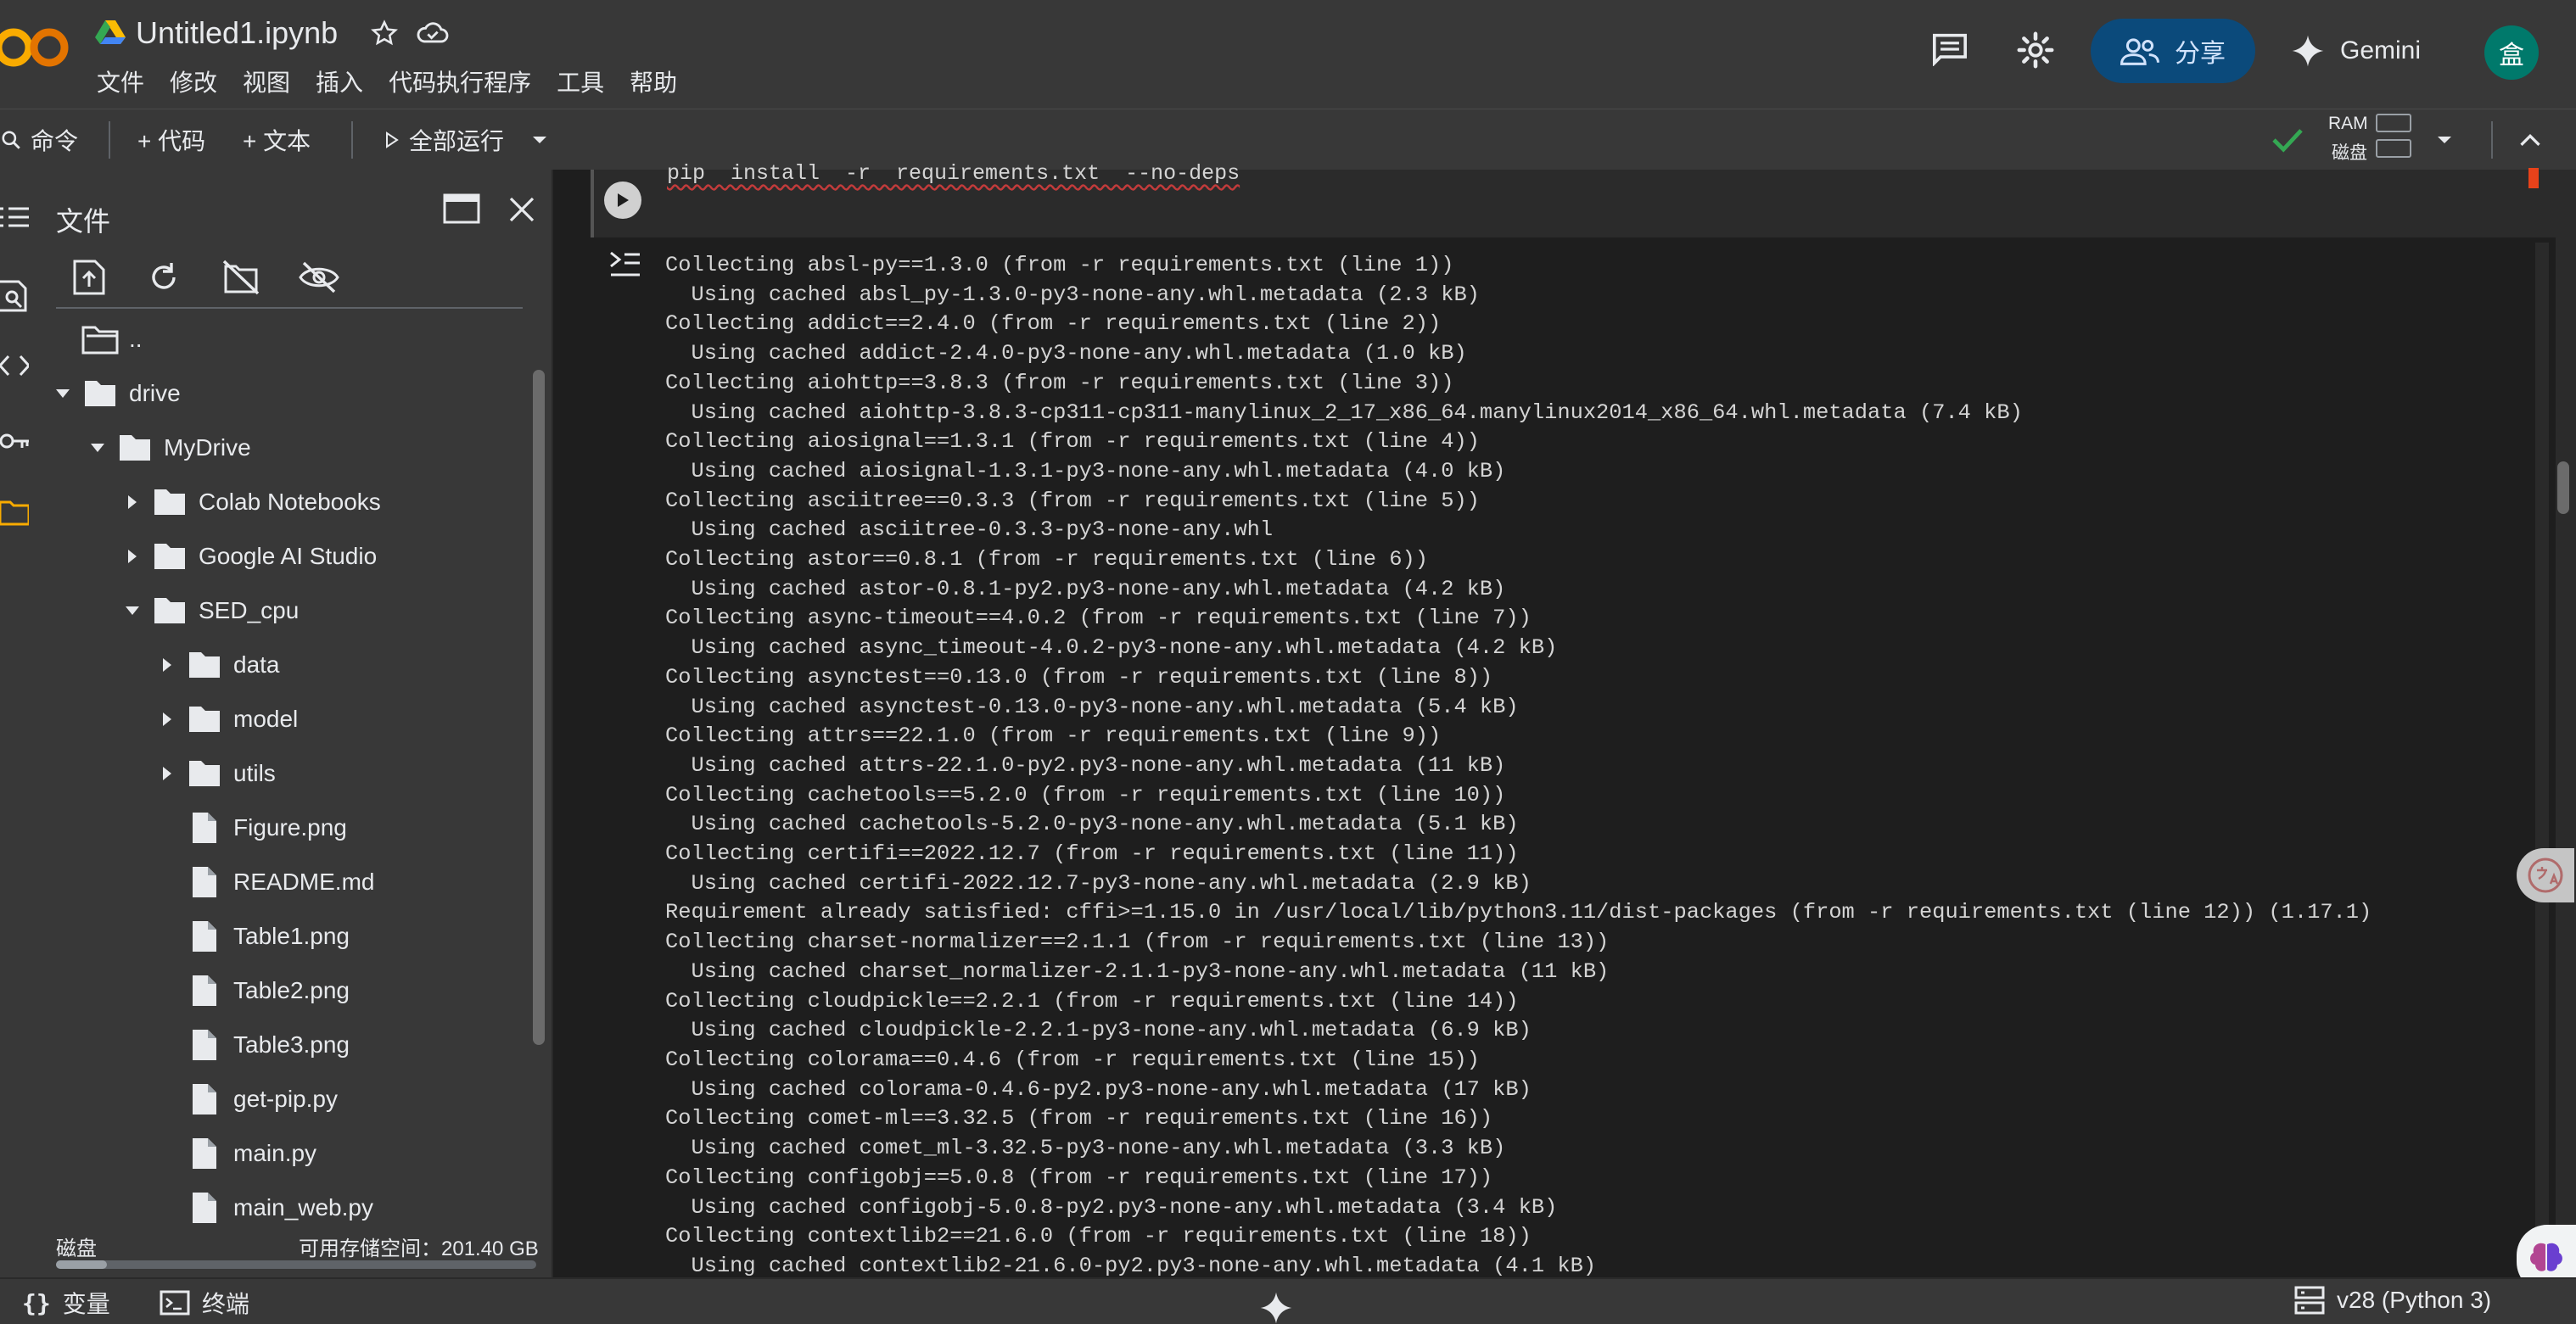 The width and height of the screenshot is (2576, 1324). I want to click on tree-item-label: Figure.png, so click(290, 827).